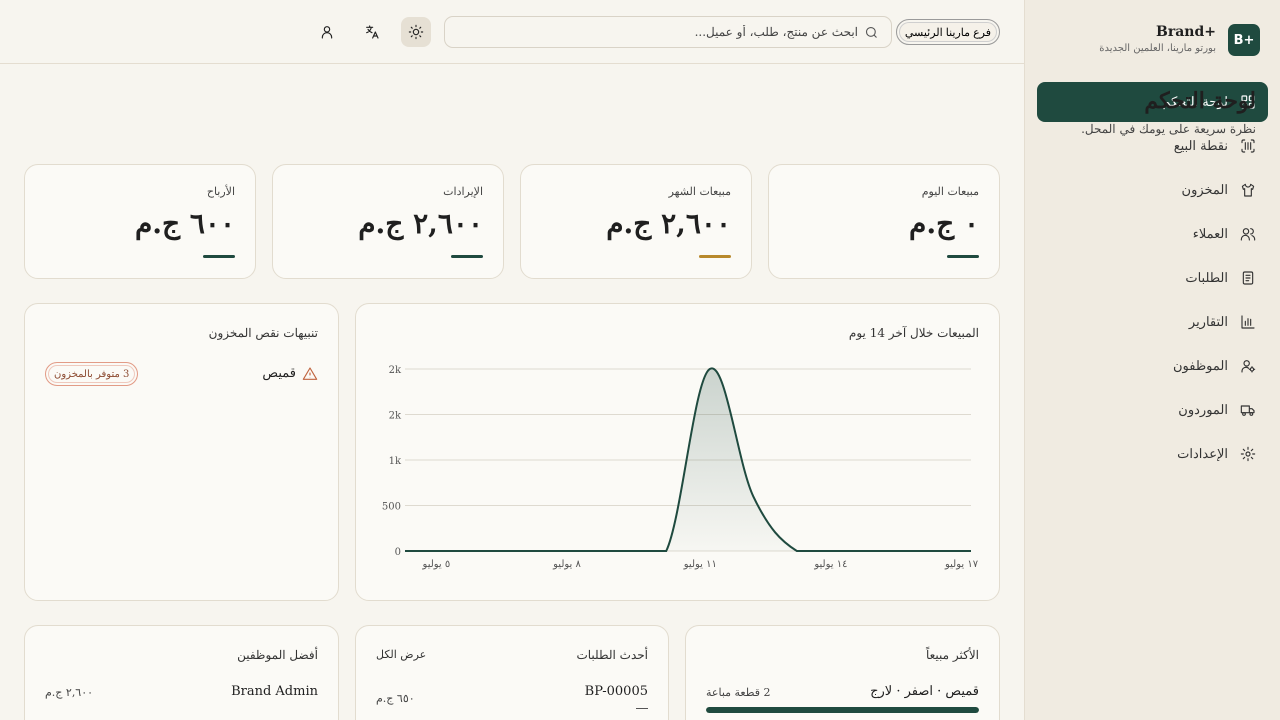 The width and height of the screenshot is (1280, 720). I want to click on order-separator, so click(642, 708).